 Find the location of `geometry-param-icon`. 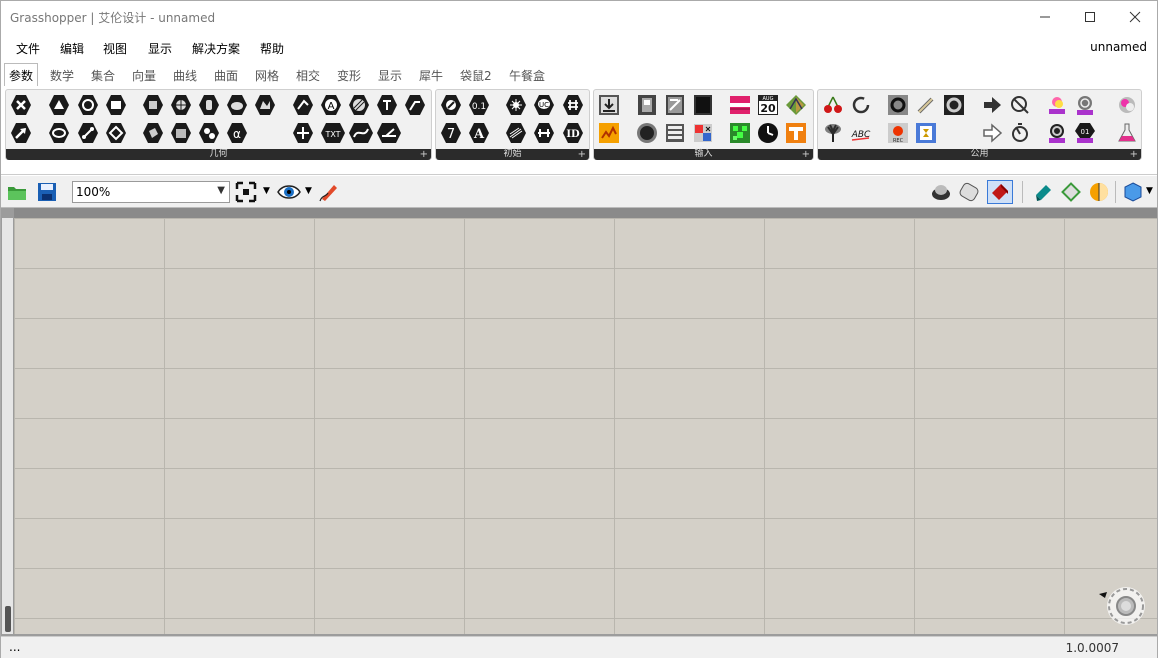

geometry-param-icon is located at coordinates (21, 105).